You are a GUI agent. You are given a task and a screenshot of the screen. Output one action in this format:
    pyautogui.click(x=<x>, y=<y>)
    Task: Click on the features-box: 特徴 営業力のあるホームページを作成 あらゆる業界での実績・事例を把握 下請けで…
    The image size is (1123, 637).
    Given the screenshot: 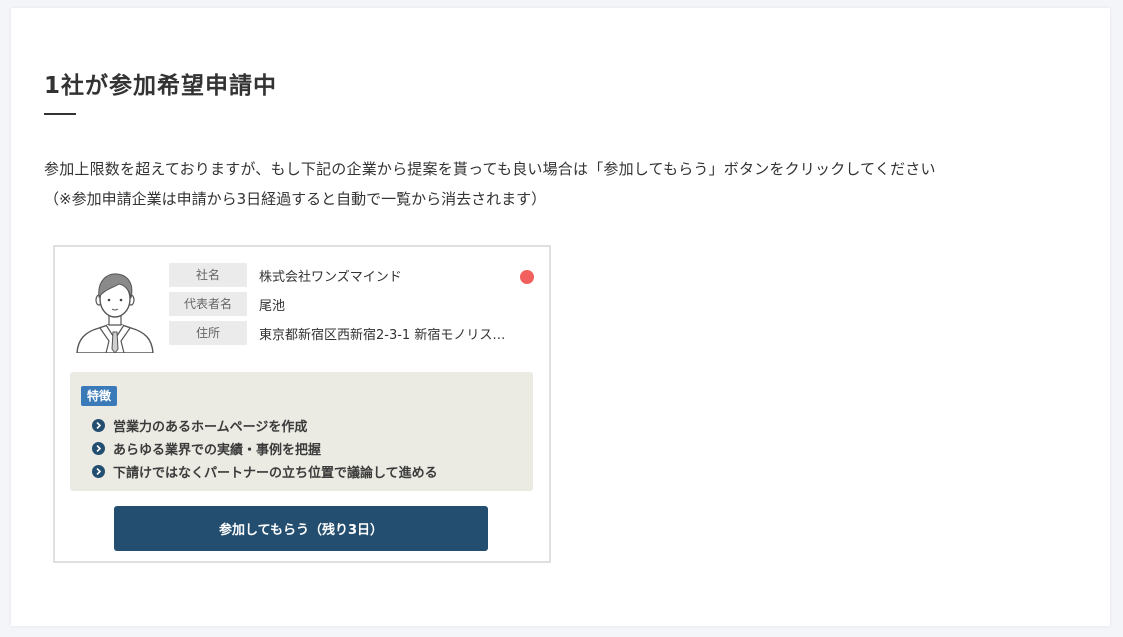 What is the action you would take?
    pyautogui.click(x=301, y=431)
    